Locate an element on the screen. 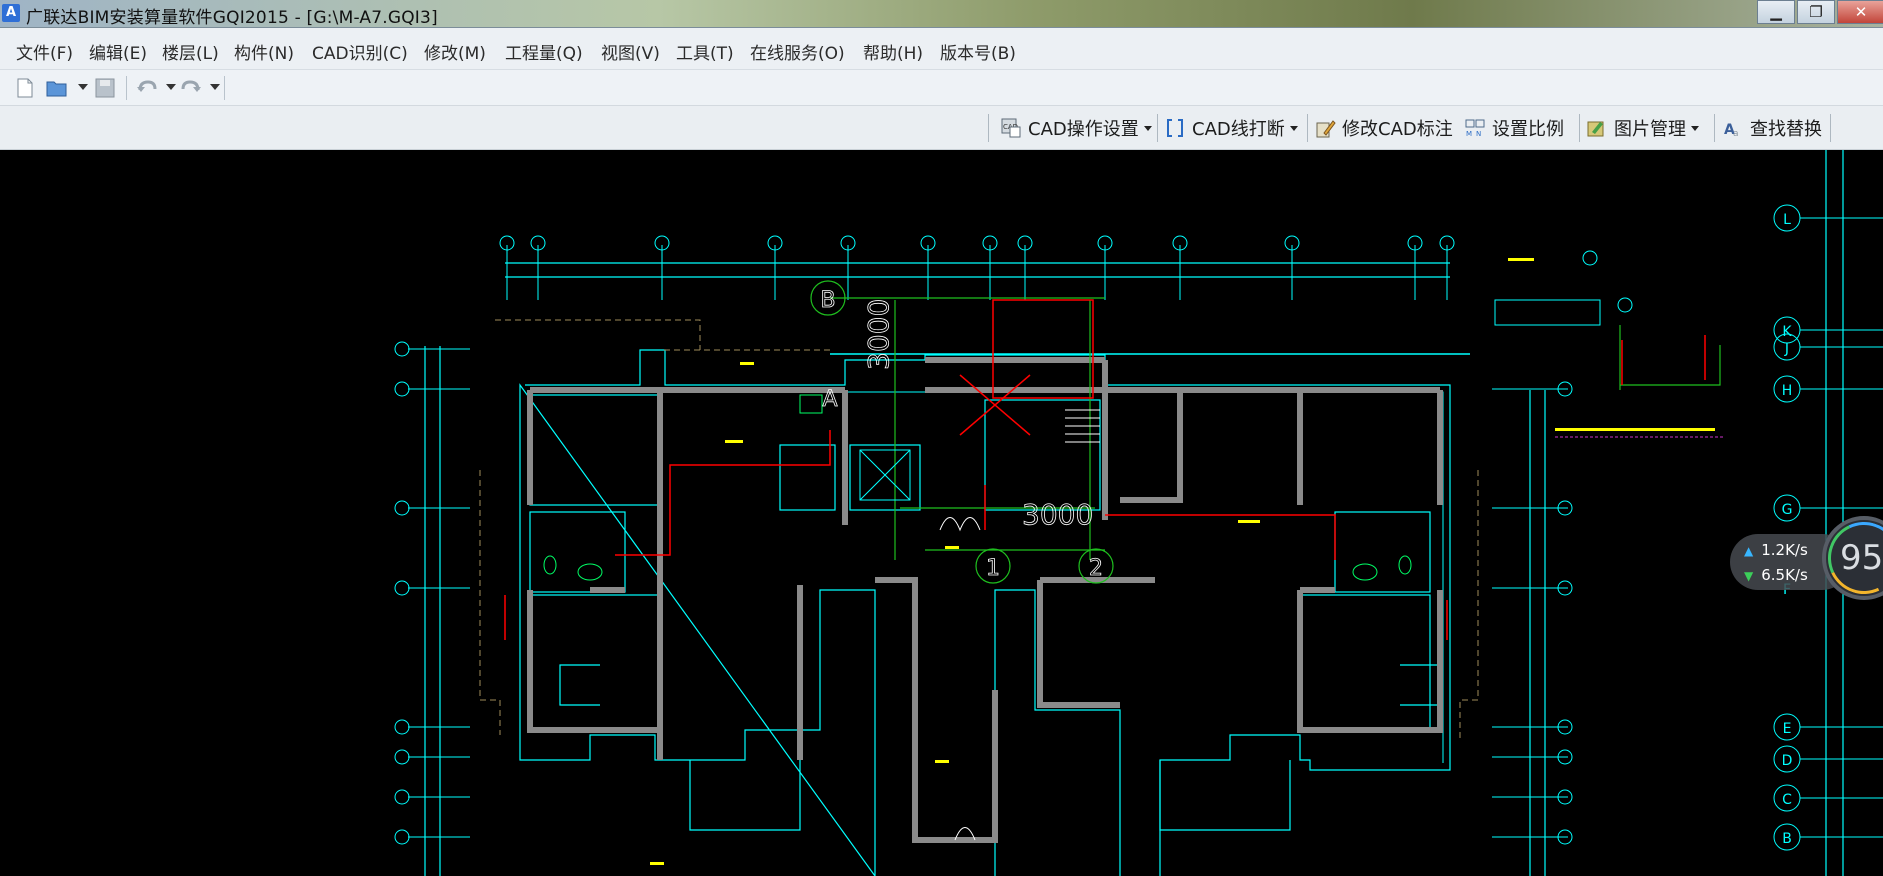 The height and width of the screenshot is (876, 1883). menu-file: 文件(F) is located at coordinates (44, 51).